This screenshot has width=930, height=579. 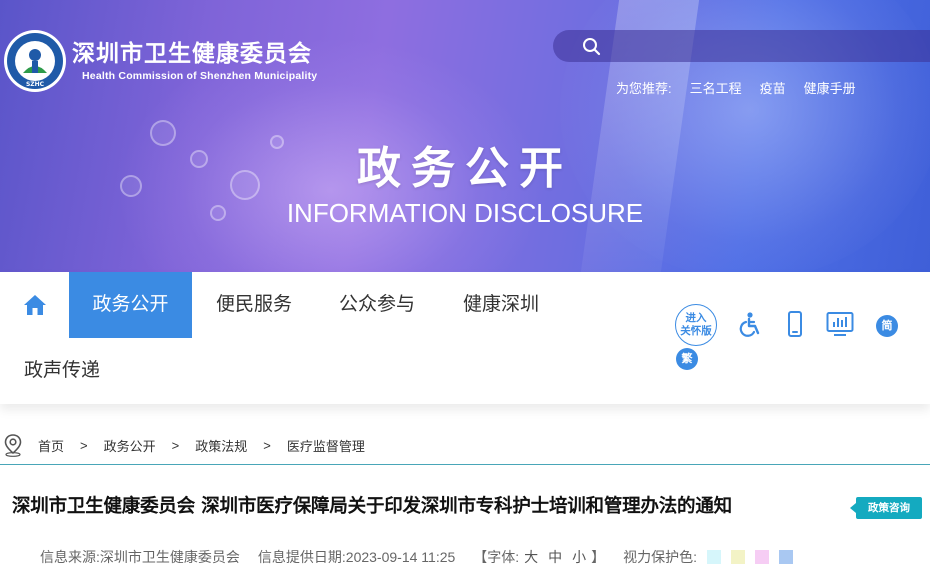 I want to click on svg-text: SZHC, so click(x=35, y=84).